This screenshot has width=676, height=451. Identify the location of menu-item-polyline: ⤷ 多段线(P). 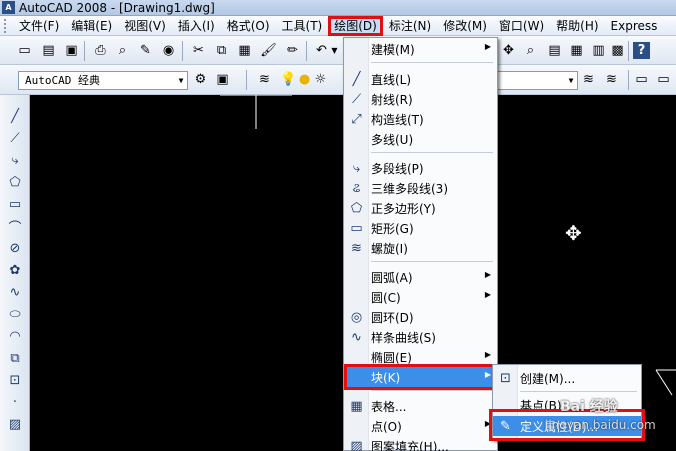
(420, 168).